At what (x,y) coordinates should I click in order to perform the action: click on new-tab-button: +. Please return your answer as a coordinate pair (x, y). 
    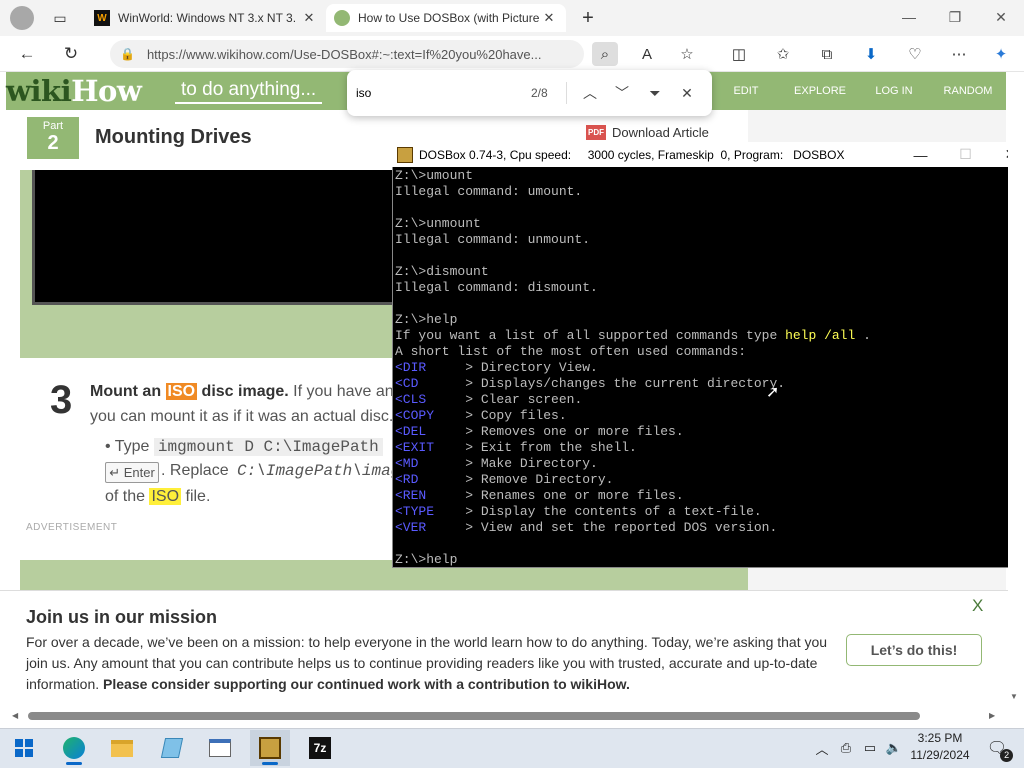
    Looking at the image, I should click on (588, 18).